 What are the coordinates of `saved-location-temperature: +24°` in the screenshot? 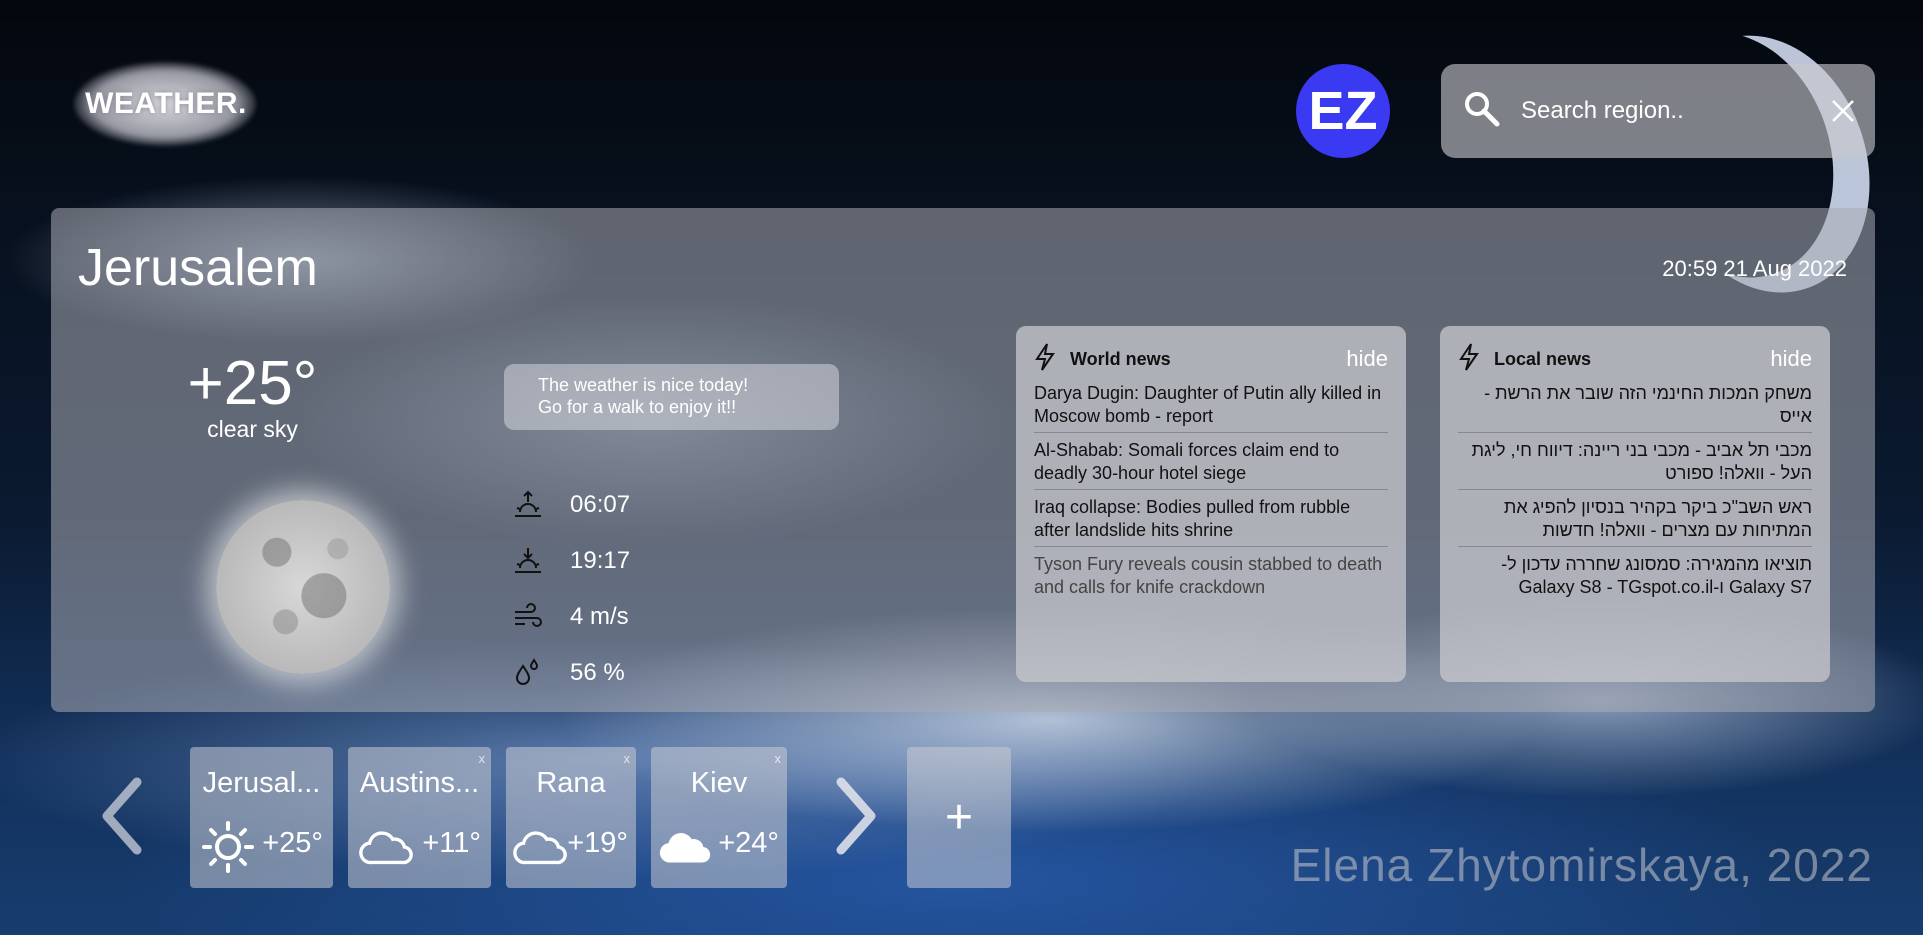 It's located at (748, 843).